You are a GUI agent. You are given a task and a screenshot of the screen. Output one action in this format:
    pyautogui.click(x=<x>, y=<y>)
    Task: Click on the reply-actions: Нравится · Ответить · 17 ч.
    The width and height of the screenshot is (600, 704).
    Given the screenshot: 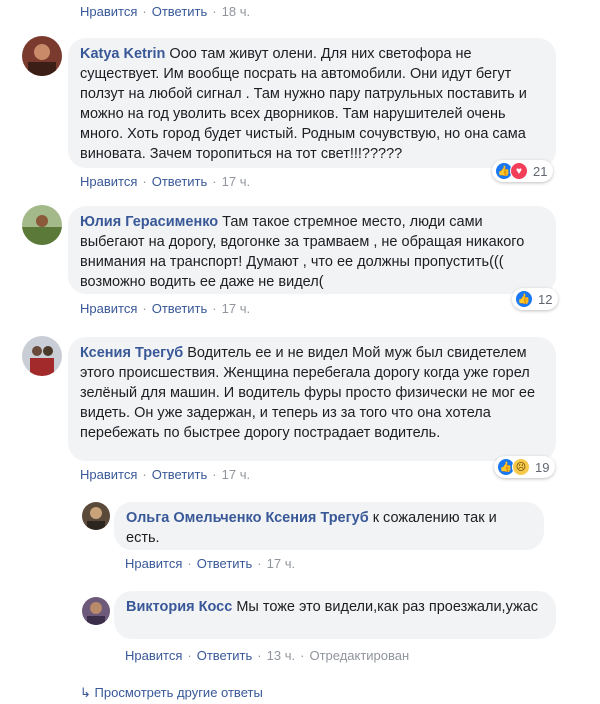 What is the action you would take?
    pyautogui.click(x=210, y=563)
    